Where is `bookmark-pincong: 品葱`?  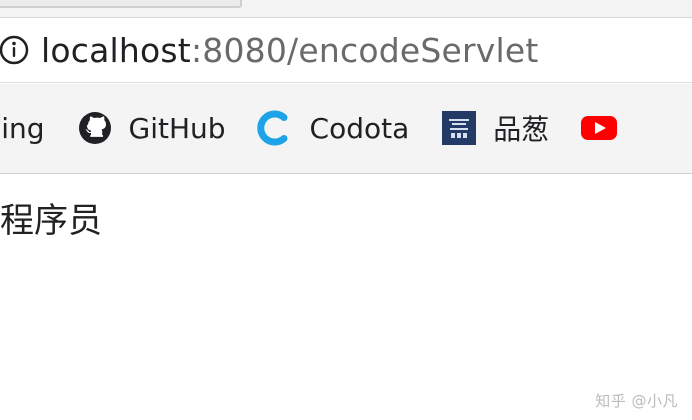
bookmark-pincong: 品葱 is located at coordinates (494, 128).